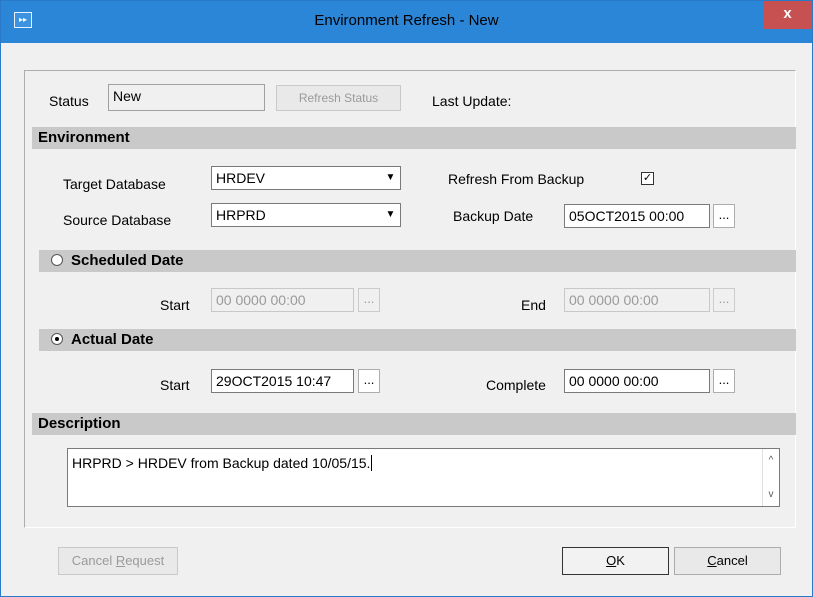  Describe the element at coordinates (493, 216) in the screenshot. I see `backup-date-label: Backup Date` at that location.